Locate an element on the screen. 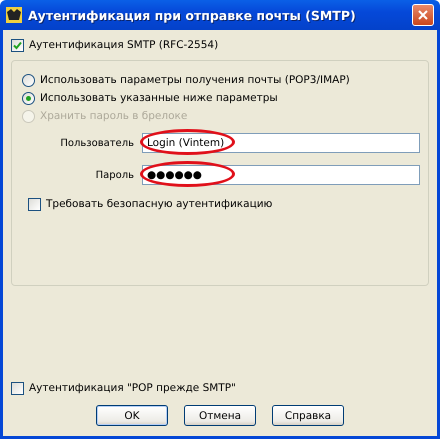 The image size is (440, 439). close-button is located at coordinates (423, 15).